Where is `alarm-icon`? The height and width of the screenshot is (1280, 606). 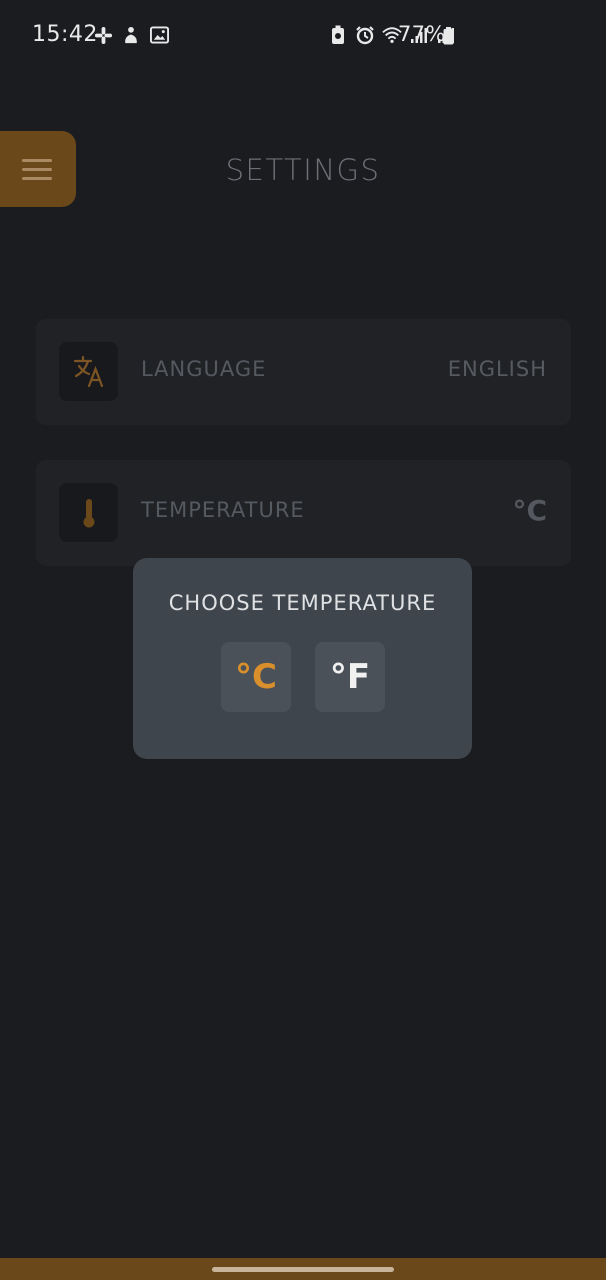
alarm-icon is located at coordinates (365, 35).